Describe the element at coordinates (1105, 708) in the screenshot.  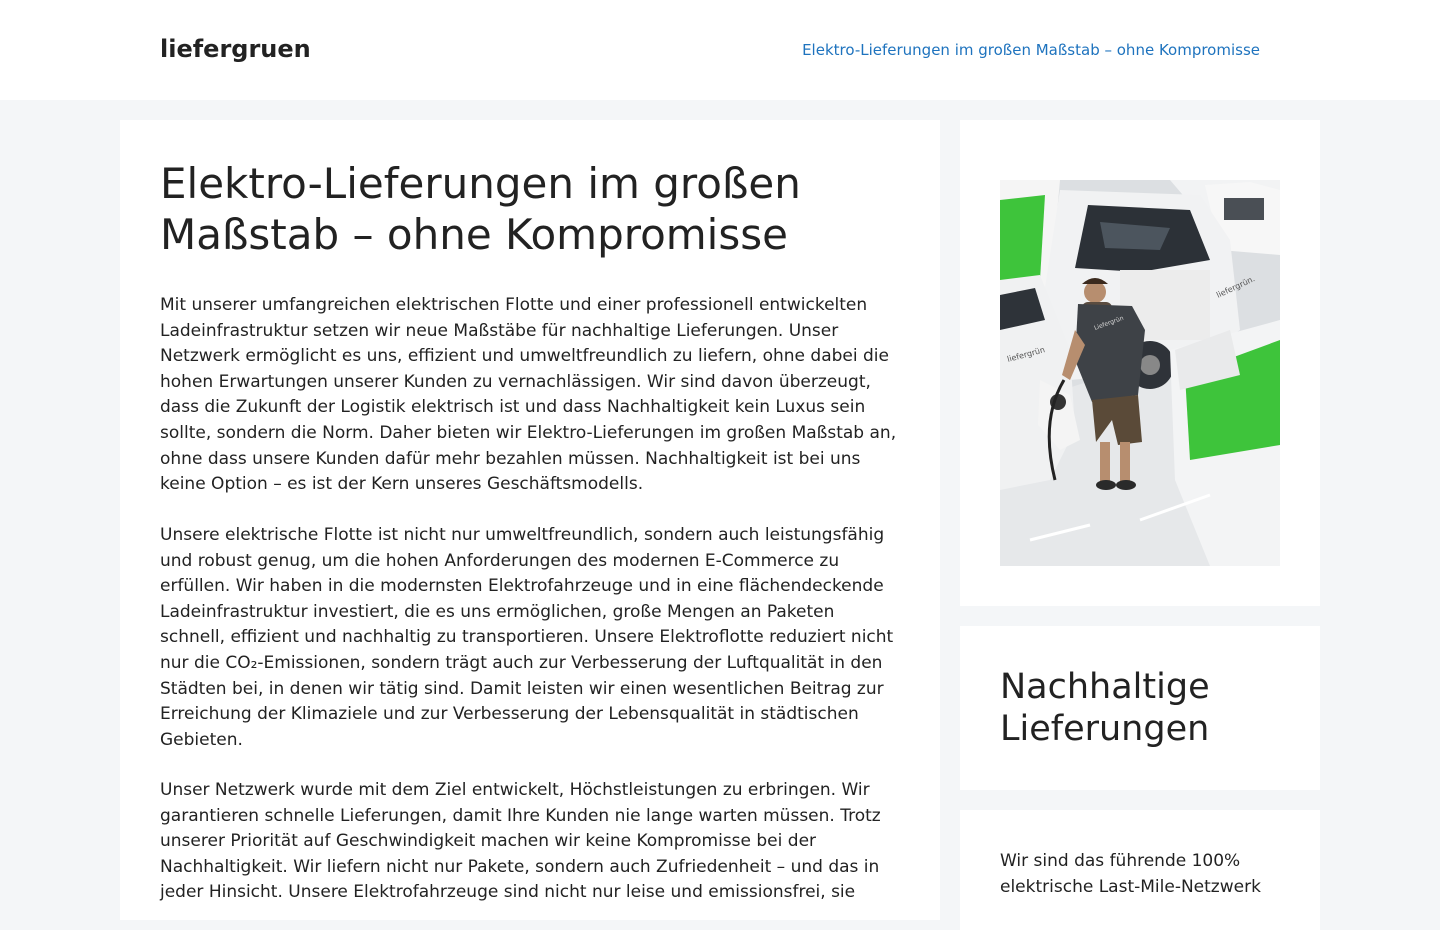
I see `sidebar-heading: Nachhaltige Lieferungen` at that location.